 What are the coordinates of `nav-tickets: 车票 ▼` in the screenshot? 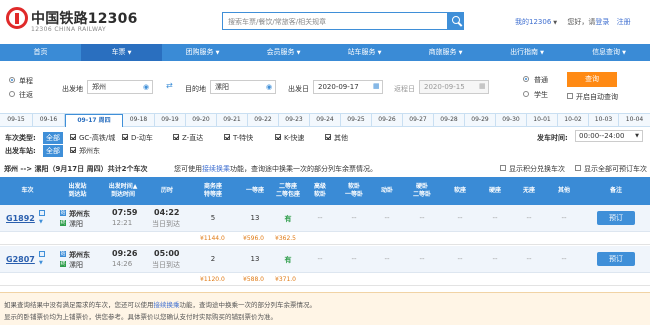 It's located at (121, 52).